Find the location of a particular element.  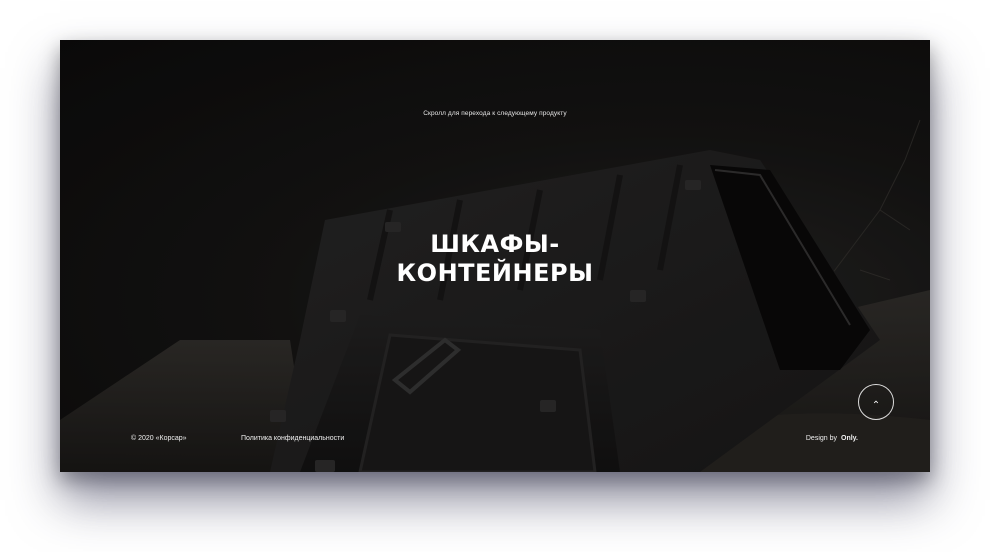

chevron-up-icon is located at coordinates (876, 402).